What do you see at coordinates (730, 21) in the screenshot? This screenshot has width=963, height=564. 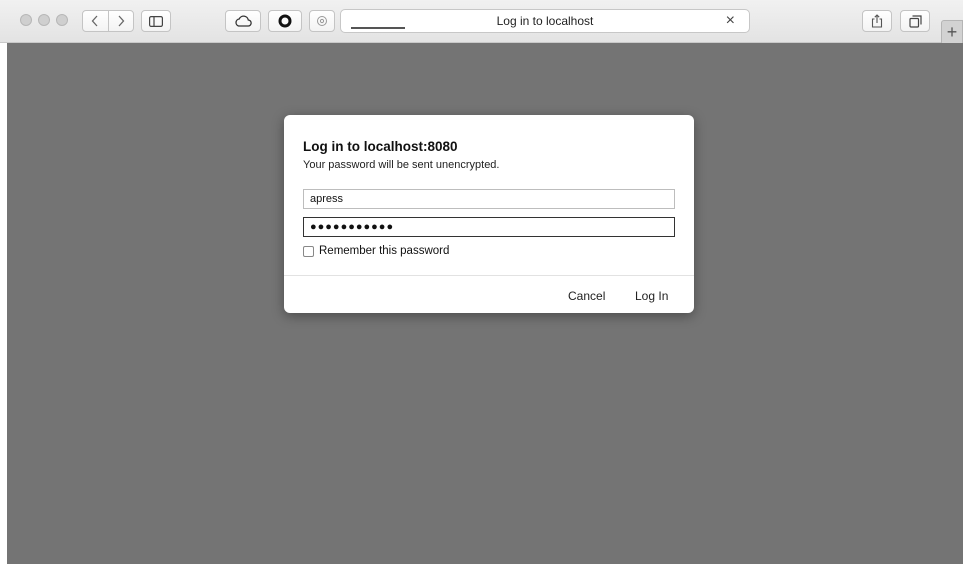 I see `close-icon: ×` at bounding box center [730, 21].